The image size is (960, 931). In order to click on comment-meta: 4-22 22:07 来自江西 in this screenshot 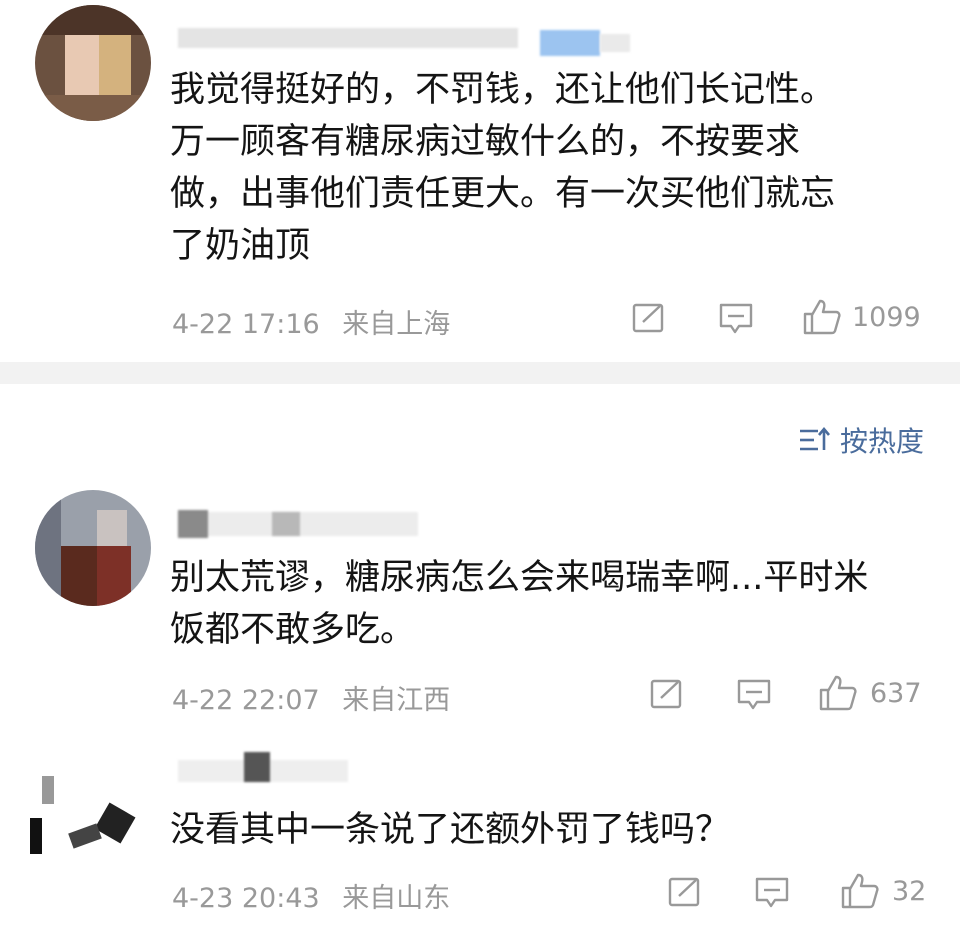, I will do `click(311, 697)`.